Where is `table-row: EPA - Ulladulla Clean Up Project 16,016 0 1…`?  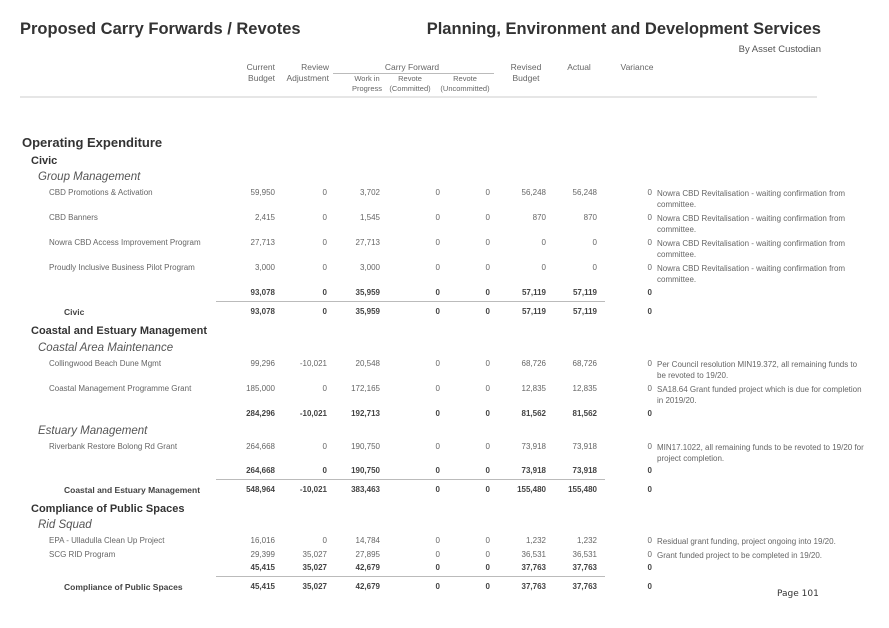 table-row: EPA - Ulladulla Clean Up Project 16,016 0 1… is located at coordinates (444, 542).